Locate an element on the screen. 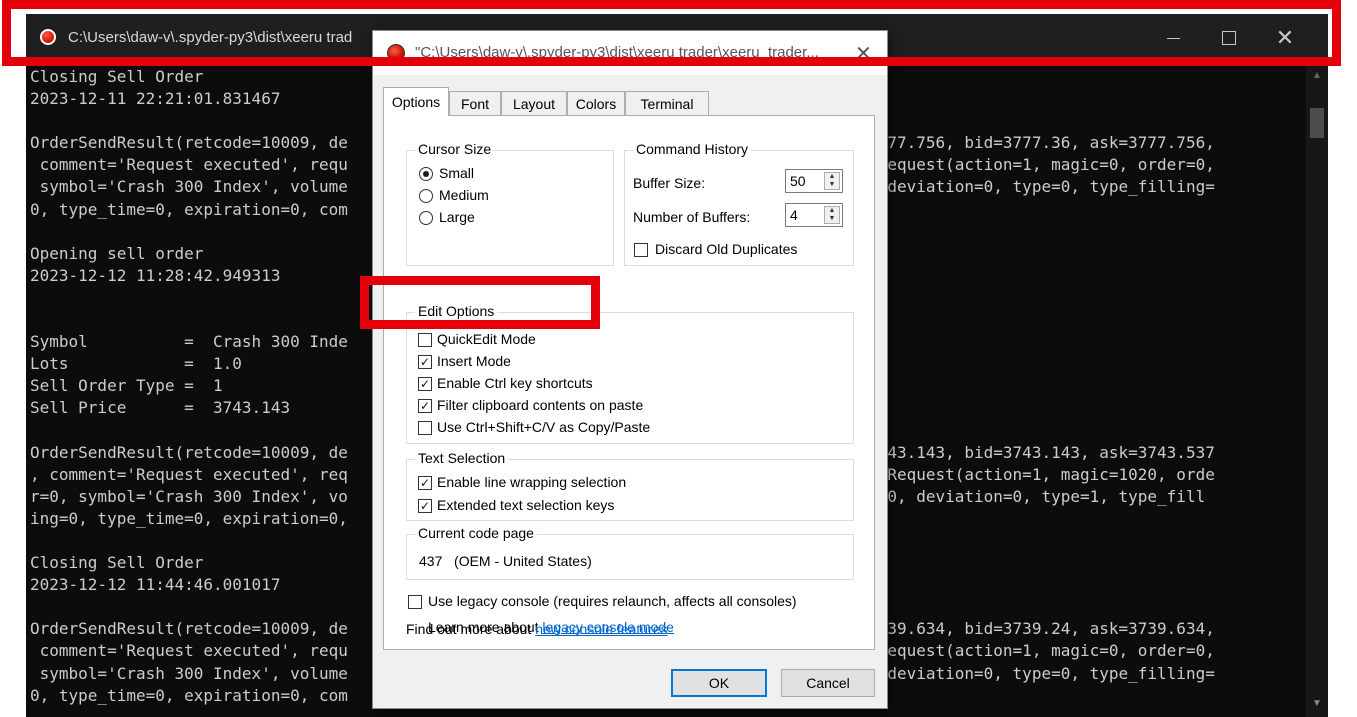 This screenshot has height=717, width=1357. ok-button: OK is located at coordinates (719, 683).